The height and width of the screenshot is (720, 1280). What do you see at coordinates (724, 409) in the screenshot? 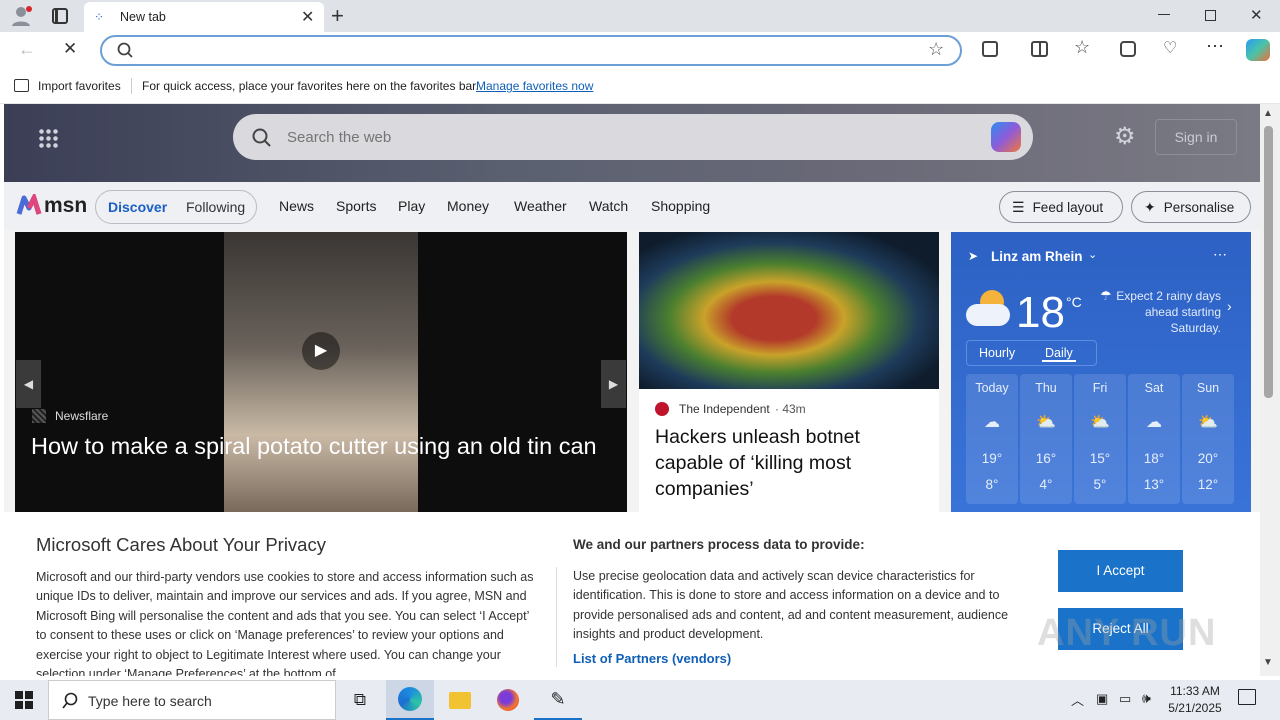
I see `article-source: The Independent` at bounding box center [724, 409].